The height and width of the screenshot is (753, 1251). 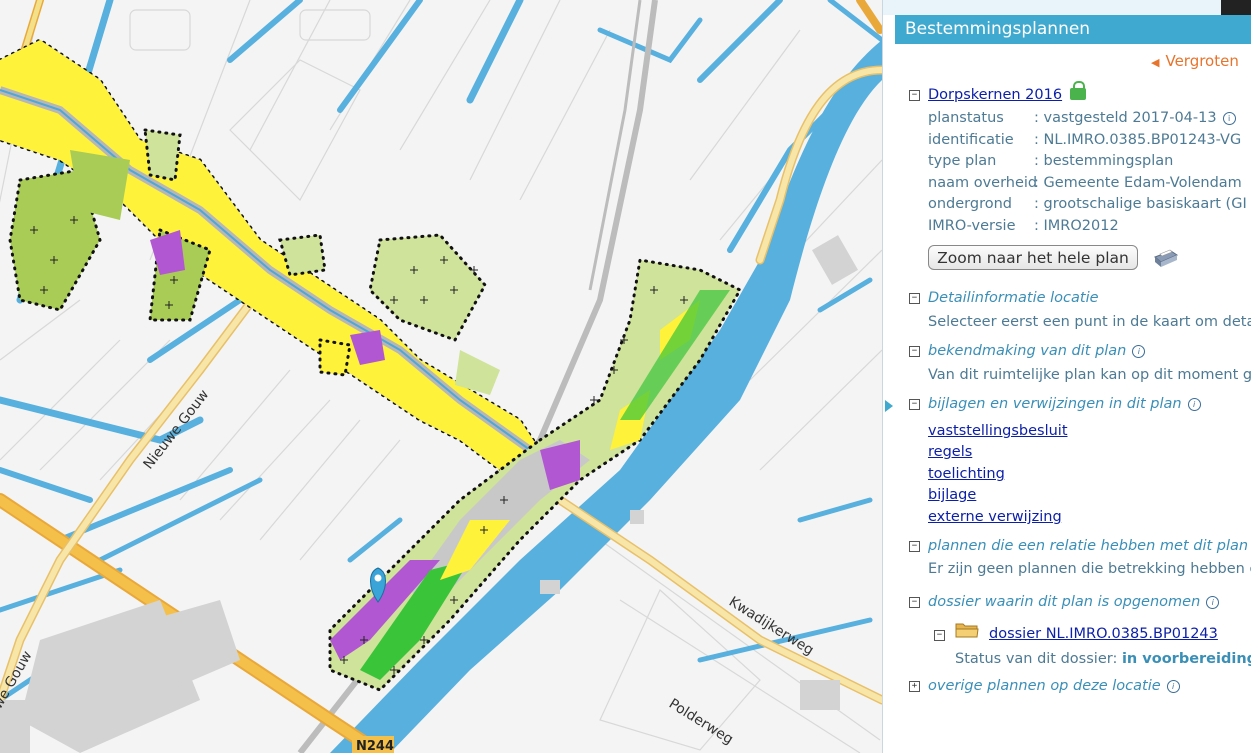 I want to click on section-bijlagen-title: bijlagen en verwijzingen in dit plan, so click(x=1055, y=404).